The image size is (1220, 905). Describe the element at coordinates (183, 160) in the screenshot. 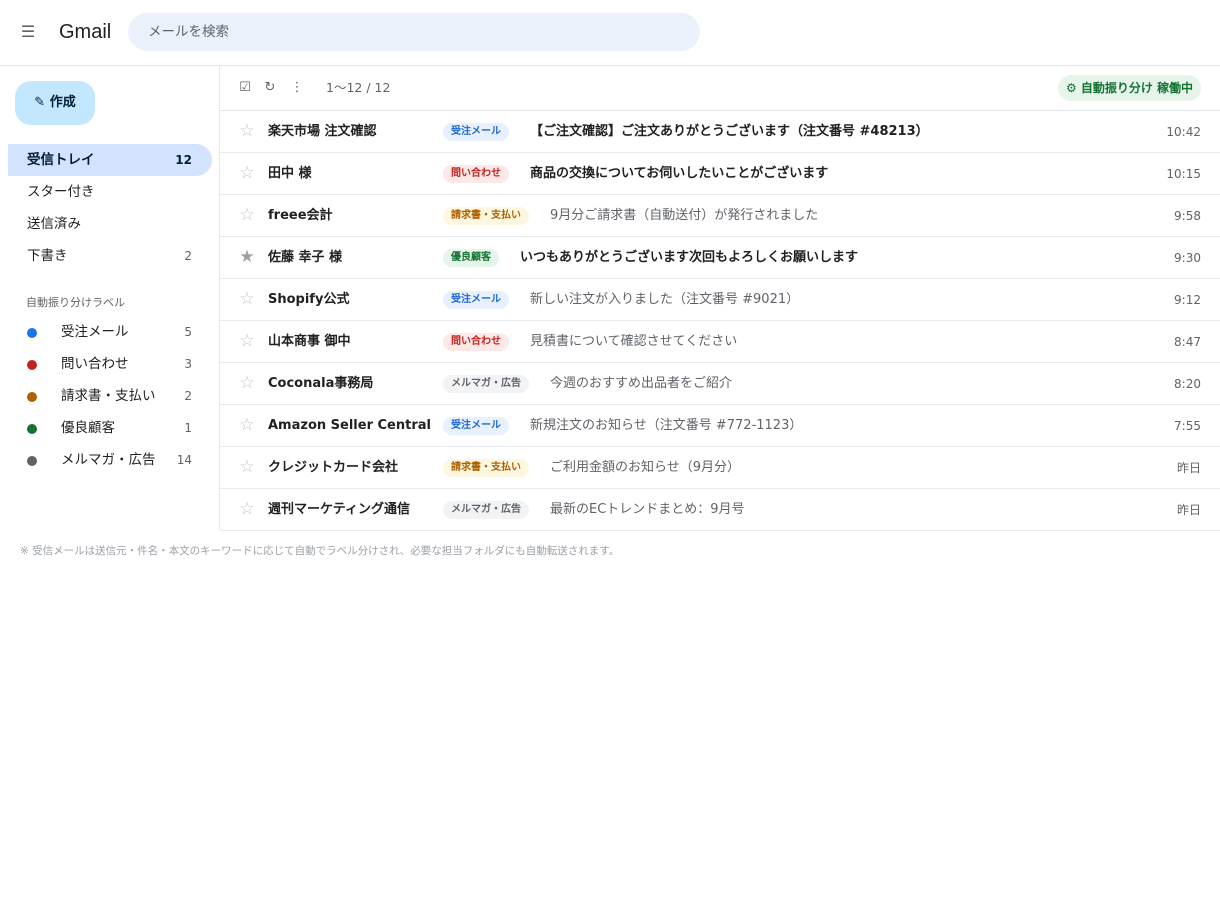

I see `unread-count: 12` at that location.